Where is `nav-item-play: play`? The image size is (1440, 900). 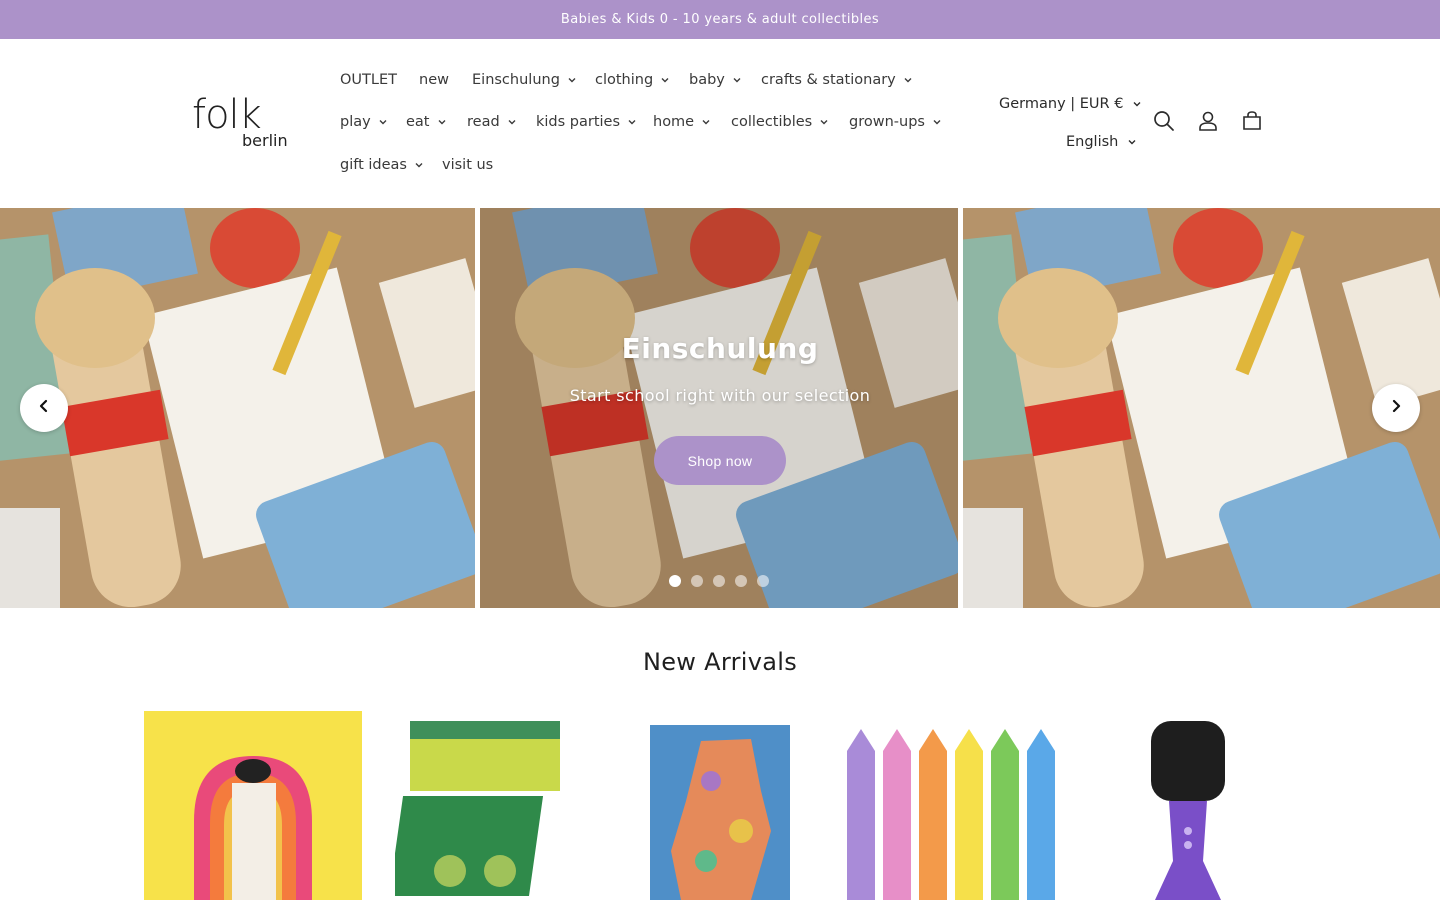 nav-item-play: play is located at coordinates (364, 122).